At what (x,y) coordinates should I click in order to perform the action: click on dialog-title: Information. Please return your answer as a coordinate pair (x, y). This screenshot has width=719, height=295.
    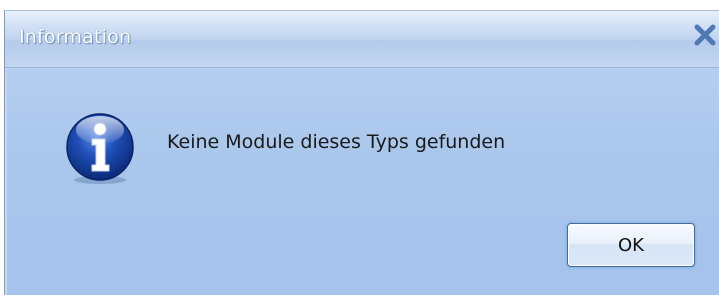
    Looking at the image, I should click on (75, 37).